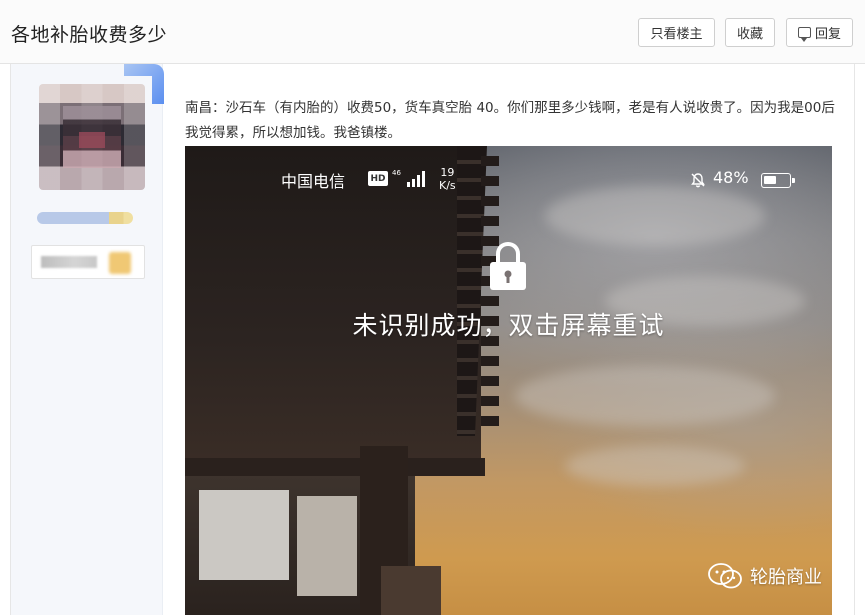 The width and height of the screenshot is (865, 615). Describe the element at coordinates (447, 185) in the screenshot. I see `speed-unit: K/s` at that location.